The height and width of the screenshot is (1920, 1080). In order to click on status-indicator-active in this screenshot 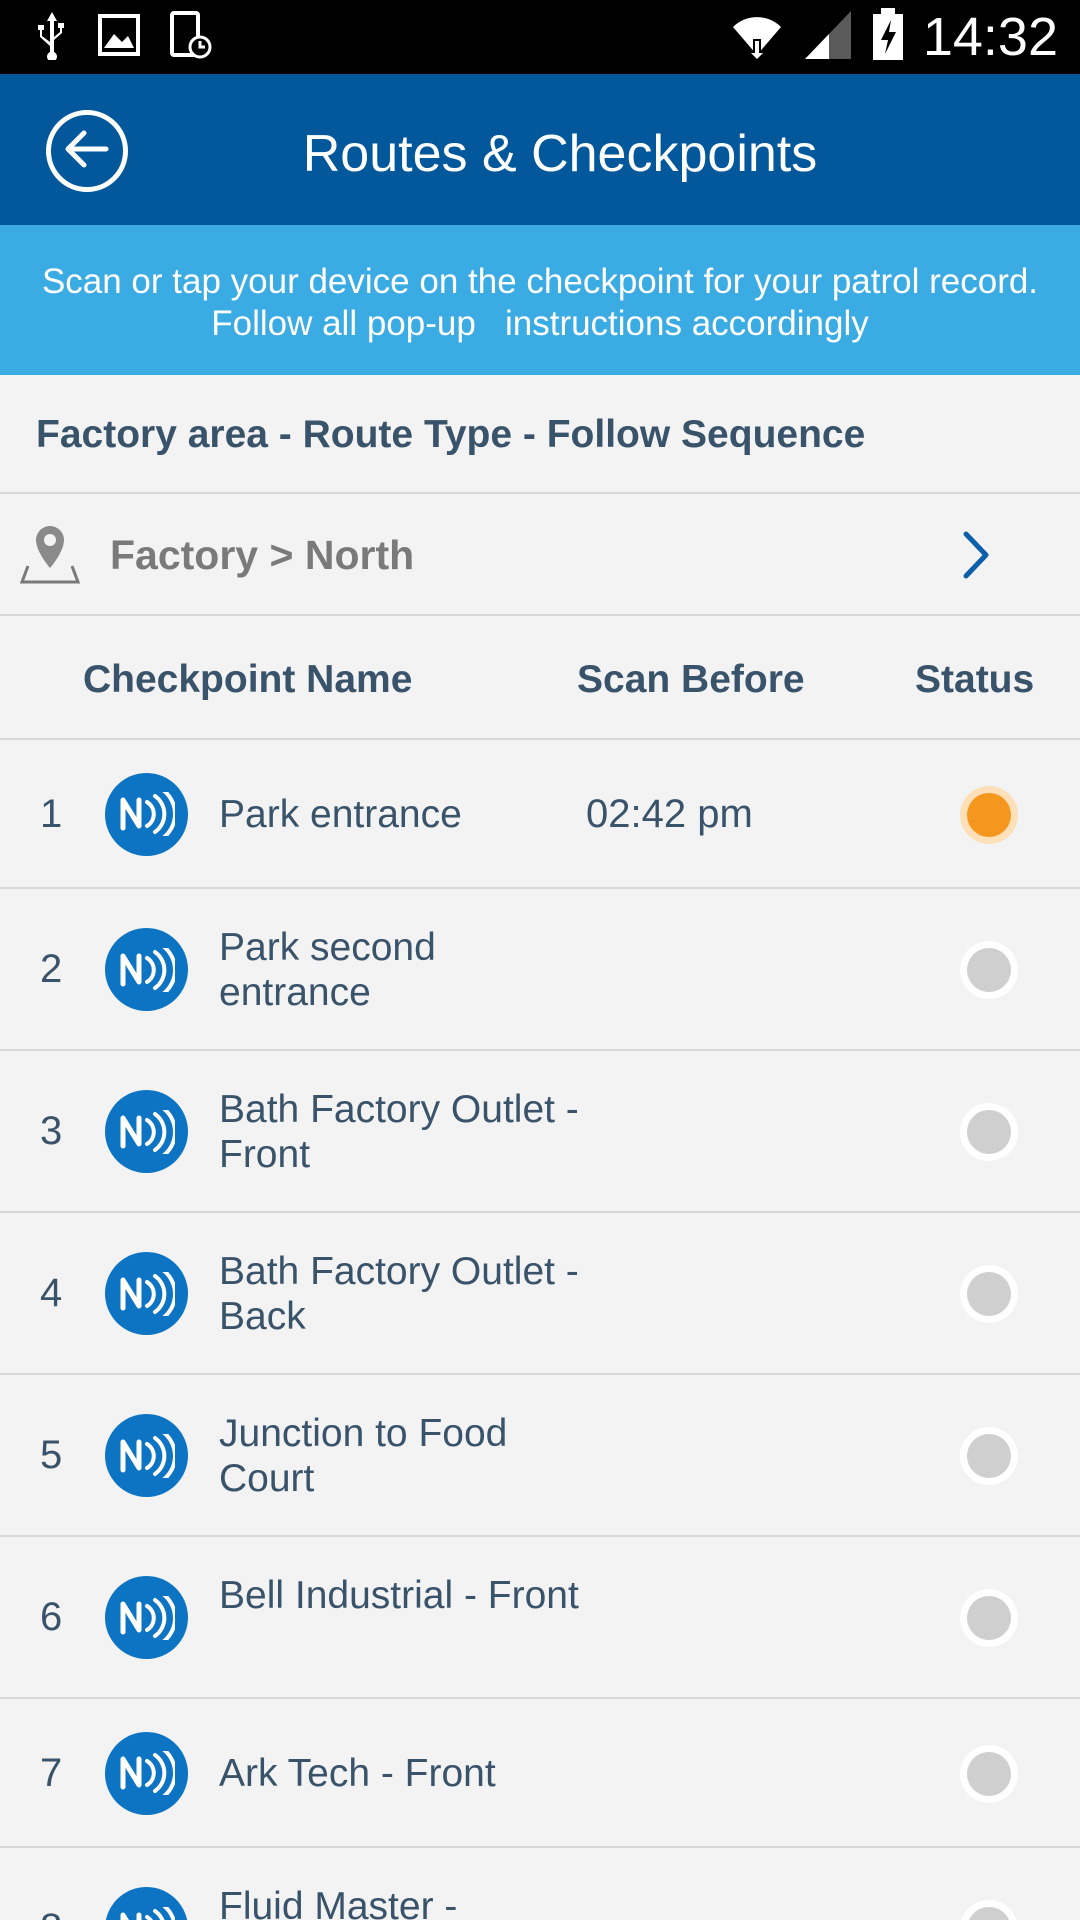, I will do `click(989, 814)`.